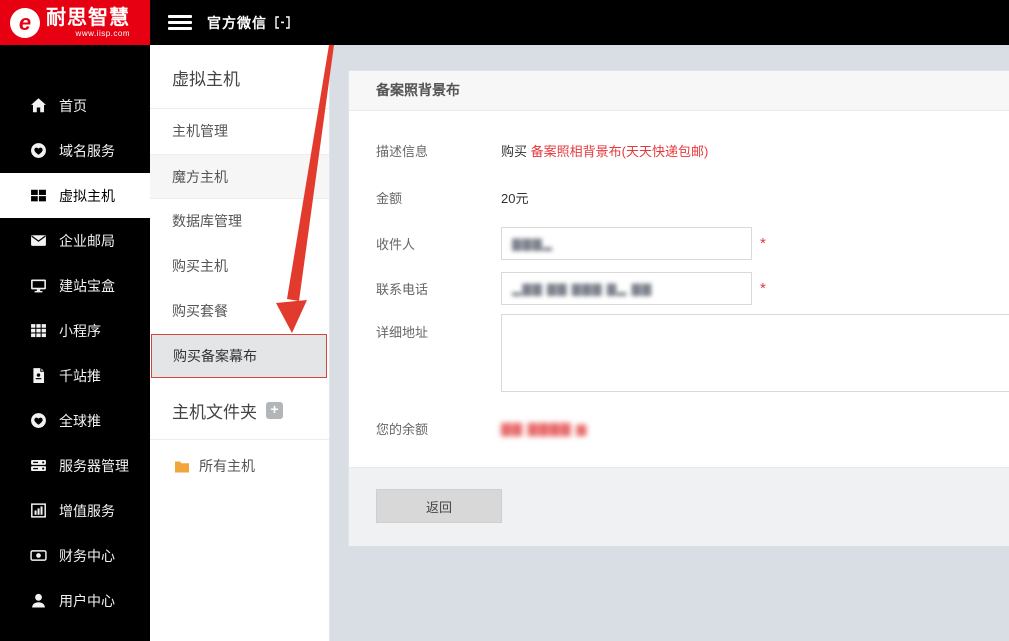 The height and width of the screenshot is (641, 1009). Describe the element at coordinates (87, 195) in the screenshot. I see `sidebar-item-label: 虚拟主机` at that location.